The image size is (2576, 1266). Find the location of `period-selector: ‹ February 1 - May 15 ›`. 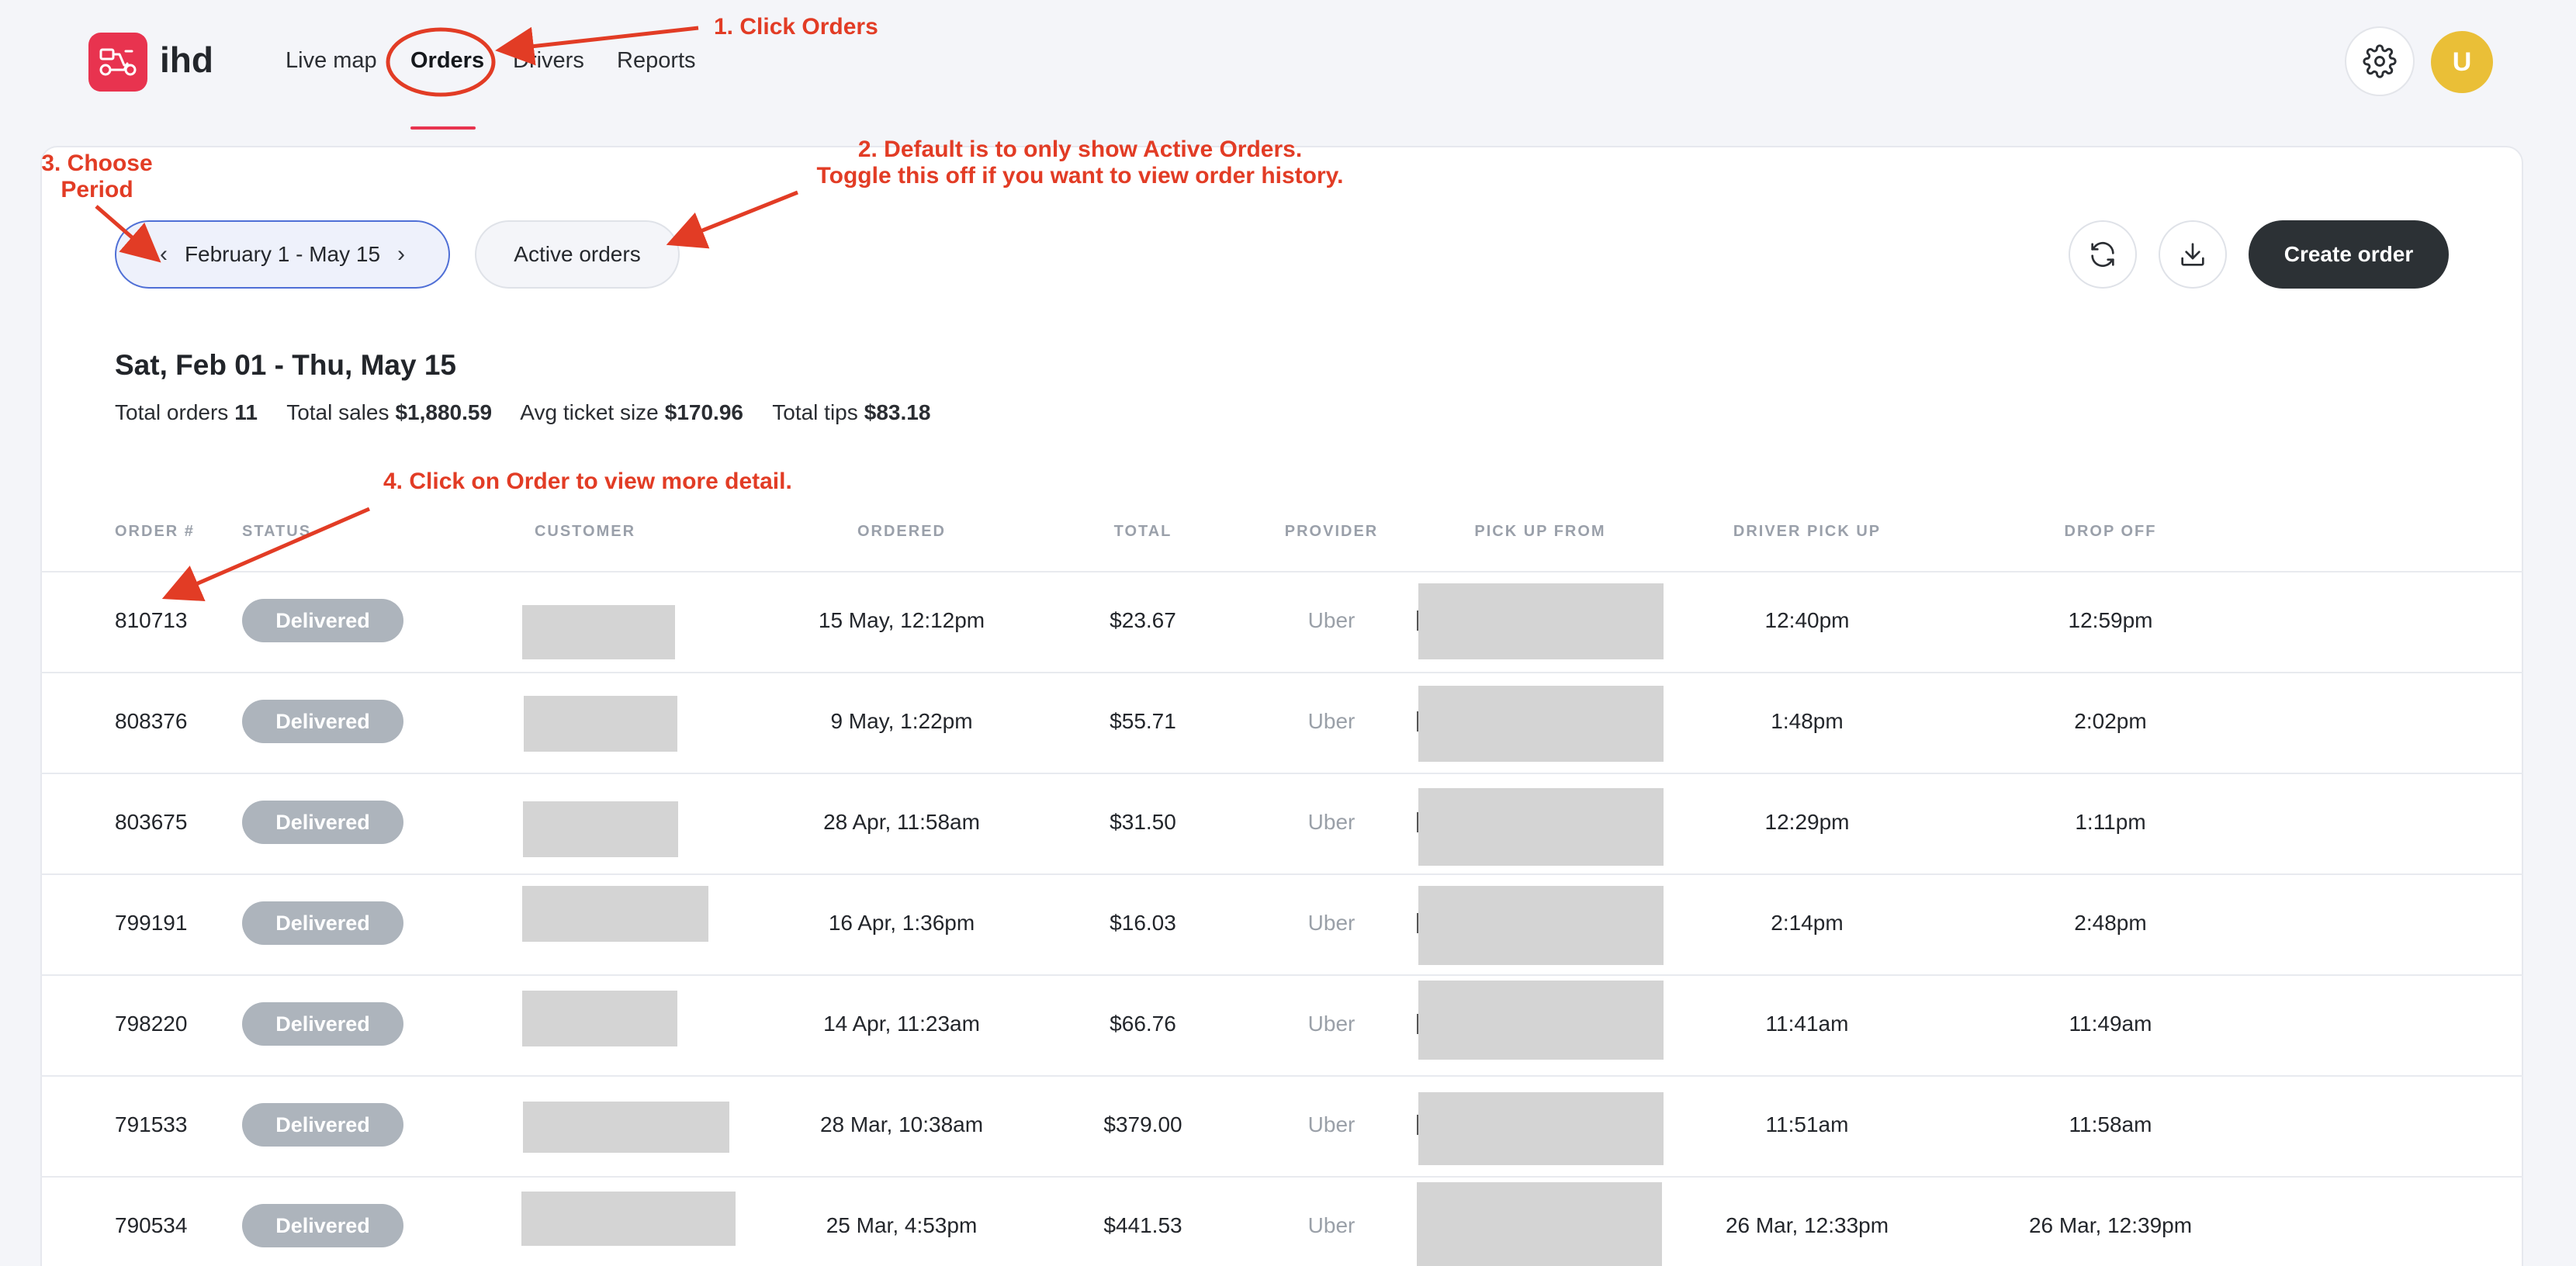

period-selector: ‹ February 1 - May 15 › is located at coordinates (282, 254).